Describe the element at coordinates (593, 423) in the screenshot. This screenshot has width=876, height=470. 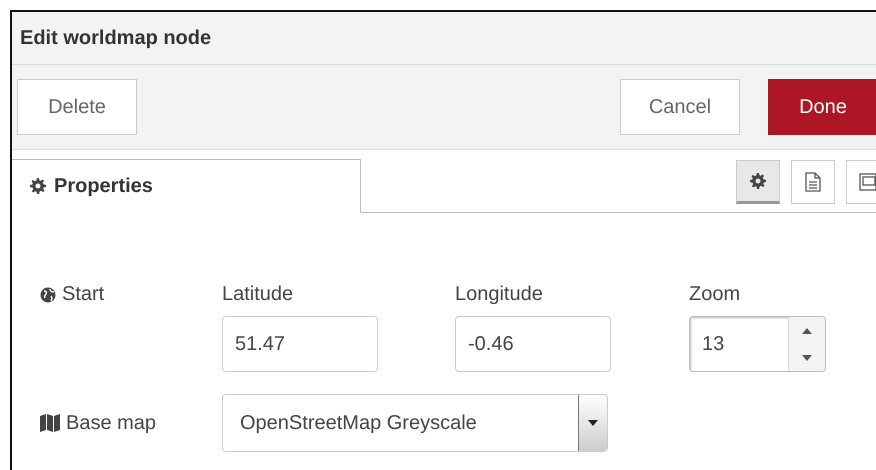
I see `caret-icon` at that location.